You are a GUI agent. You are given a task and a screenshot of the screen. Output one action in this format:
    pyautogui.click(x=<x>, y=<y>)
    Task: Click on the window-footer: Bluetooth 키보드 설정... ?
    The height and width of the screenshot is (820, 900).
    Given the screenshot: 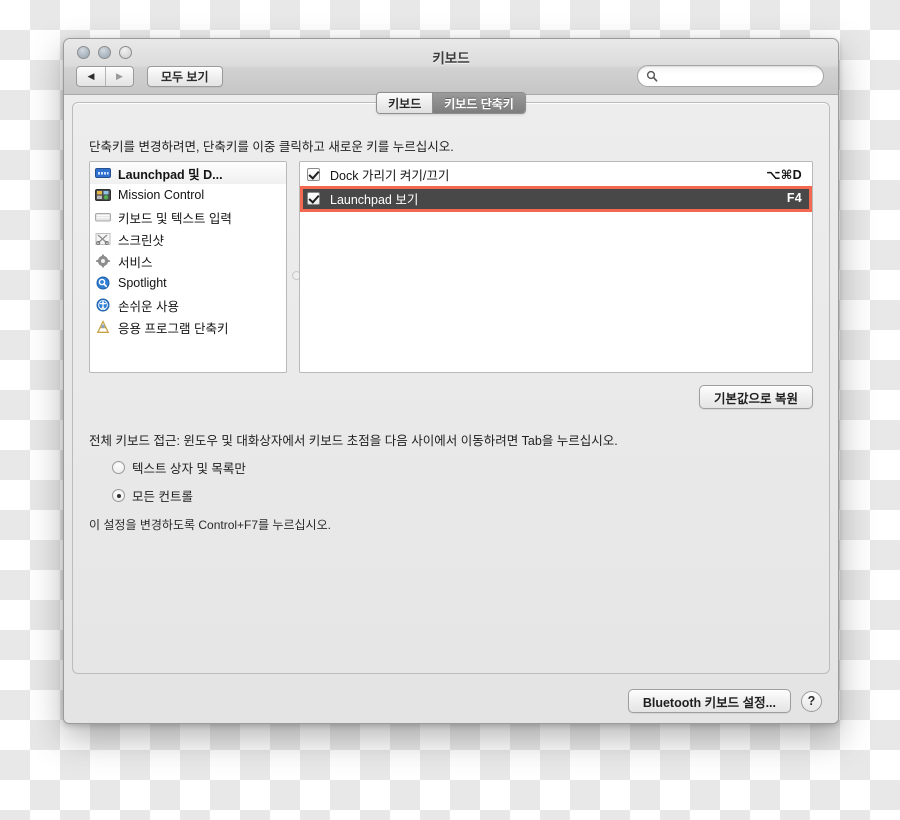 What is the action you would take?
    pyautogui.click(x=724, y=701)
    